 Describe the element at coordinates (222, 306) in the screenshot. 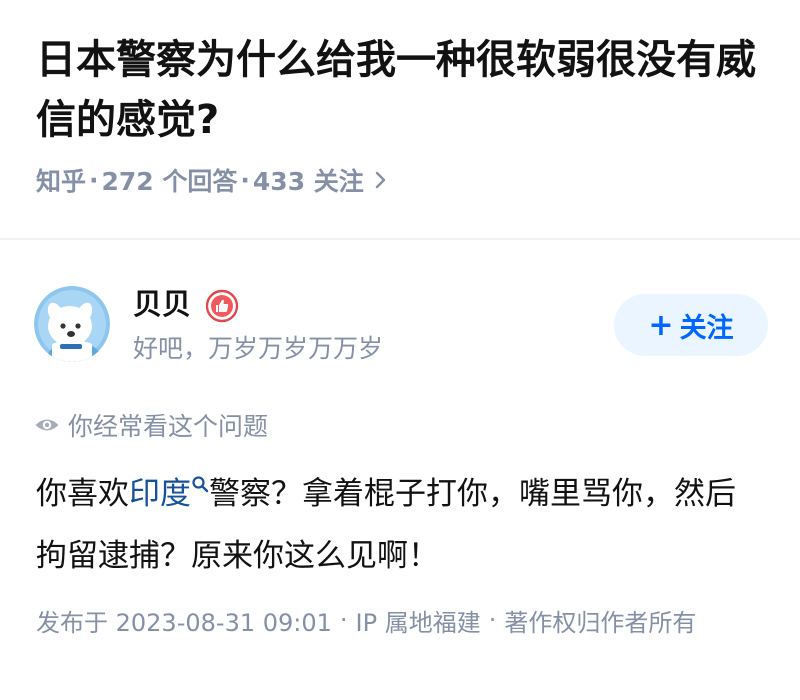

I see `thumbs-up-badge-icon` at that location.